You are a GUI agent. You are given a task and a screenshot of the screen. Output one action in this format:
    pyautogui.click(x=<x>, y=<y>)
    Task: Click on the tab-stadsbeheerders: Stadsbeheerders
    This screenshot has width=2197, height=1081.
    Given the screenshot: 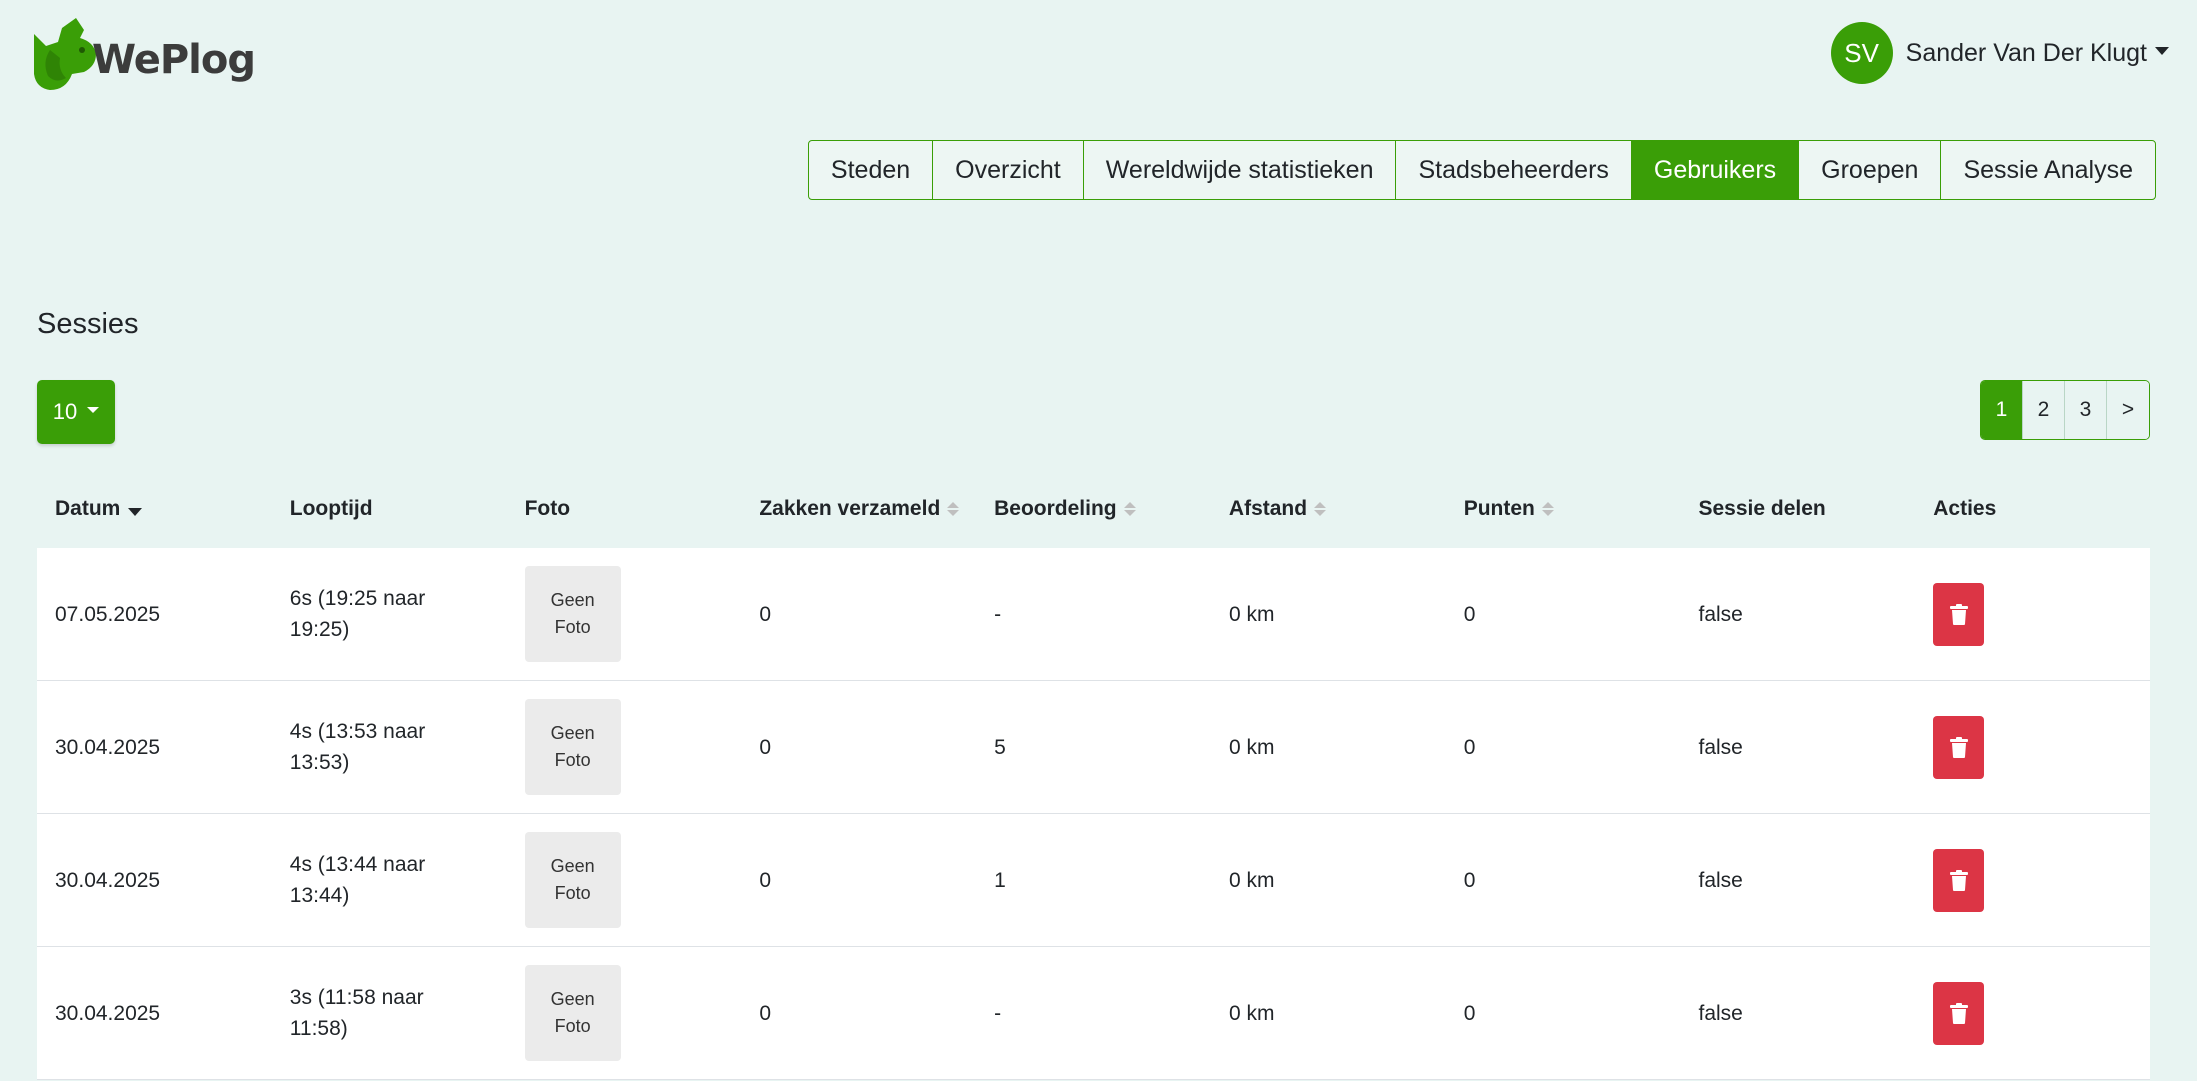 What is the action you would take?
    pyautogui.click(x=1514, y=170)
    